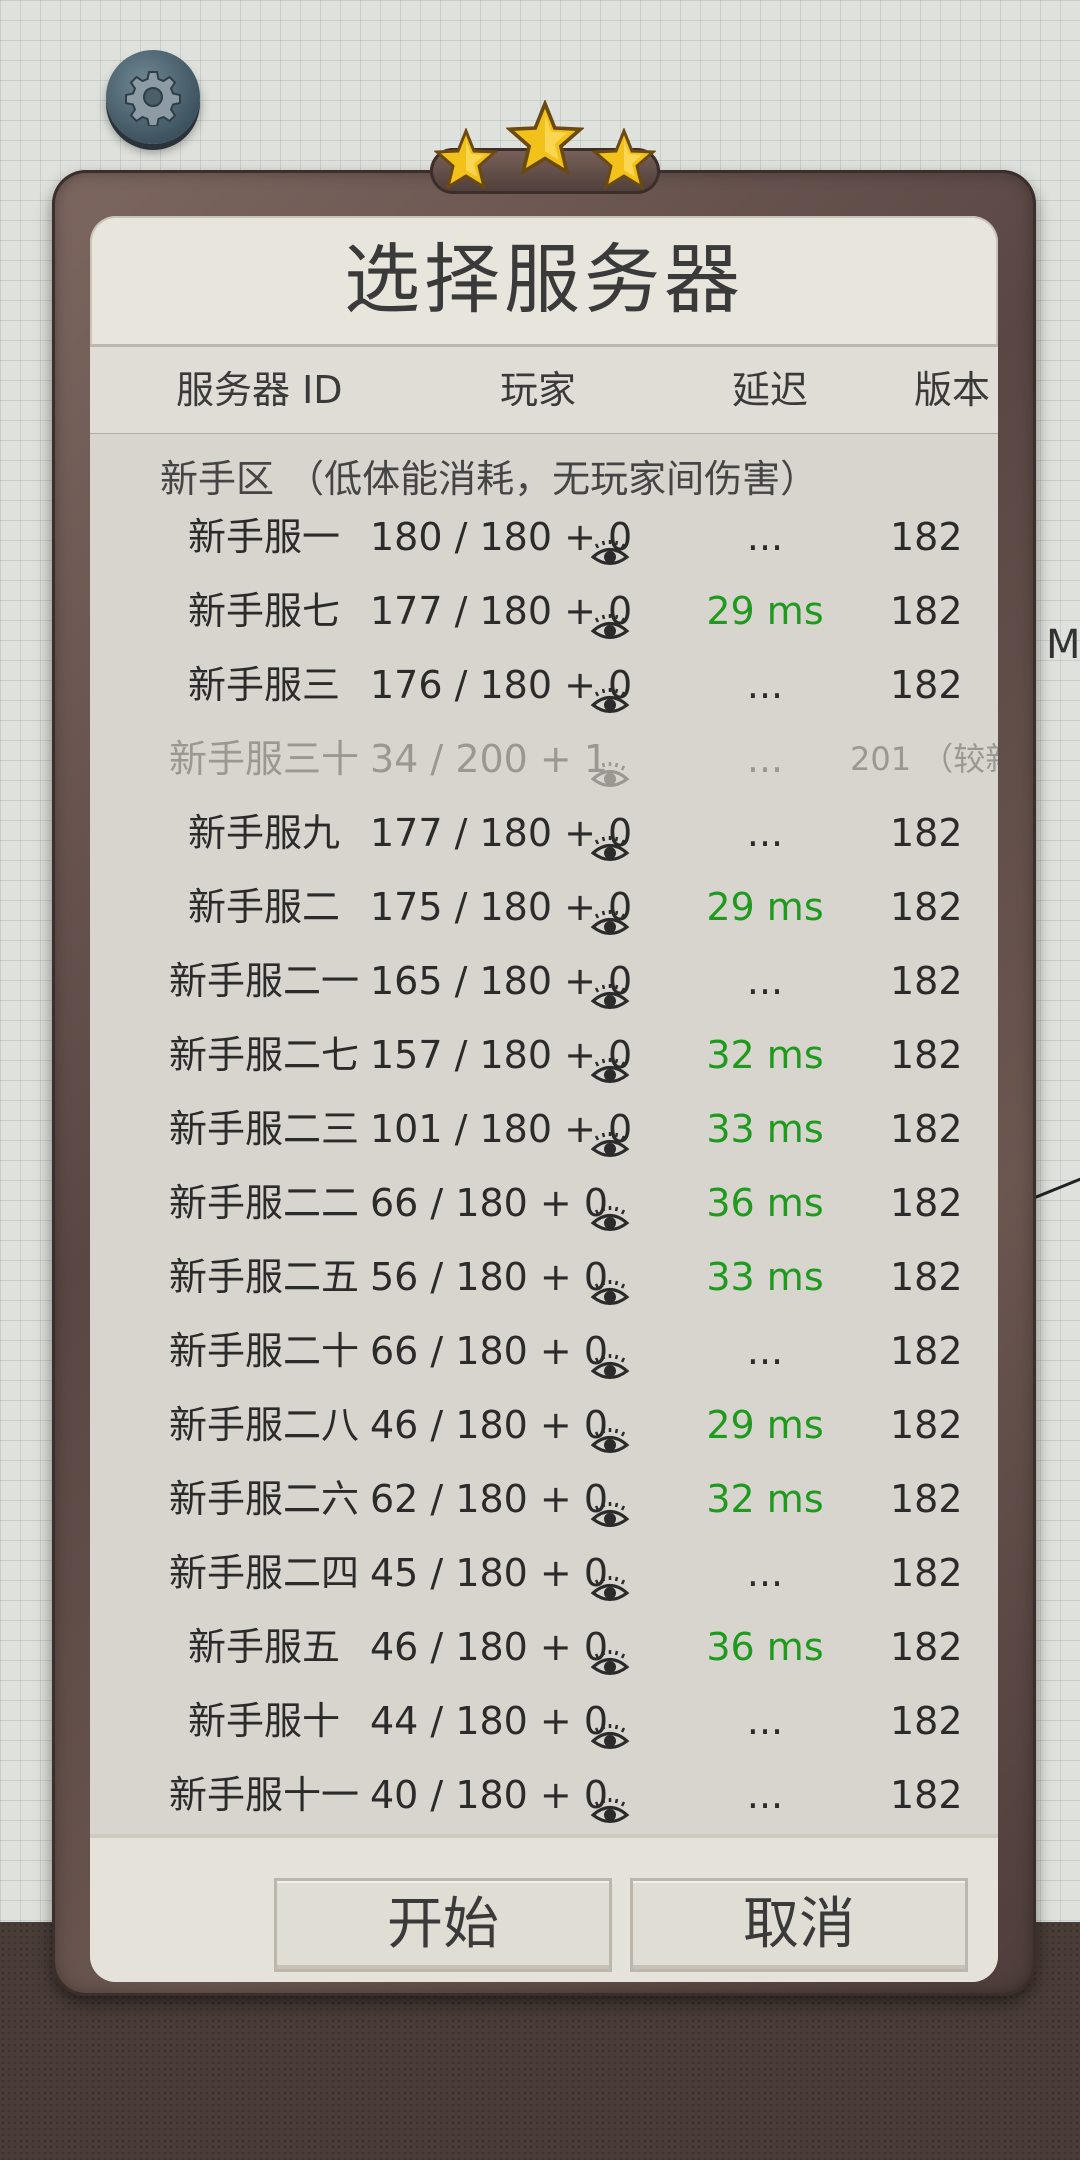 This screenshot has height=2160, width=1080. I want to click on player-count: 157 / 180 + 0, so click(501, 1055).